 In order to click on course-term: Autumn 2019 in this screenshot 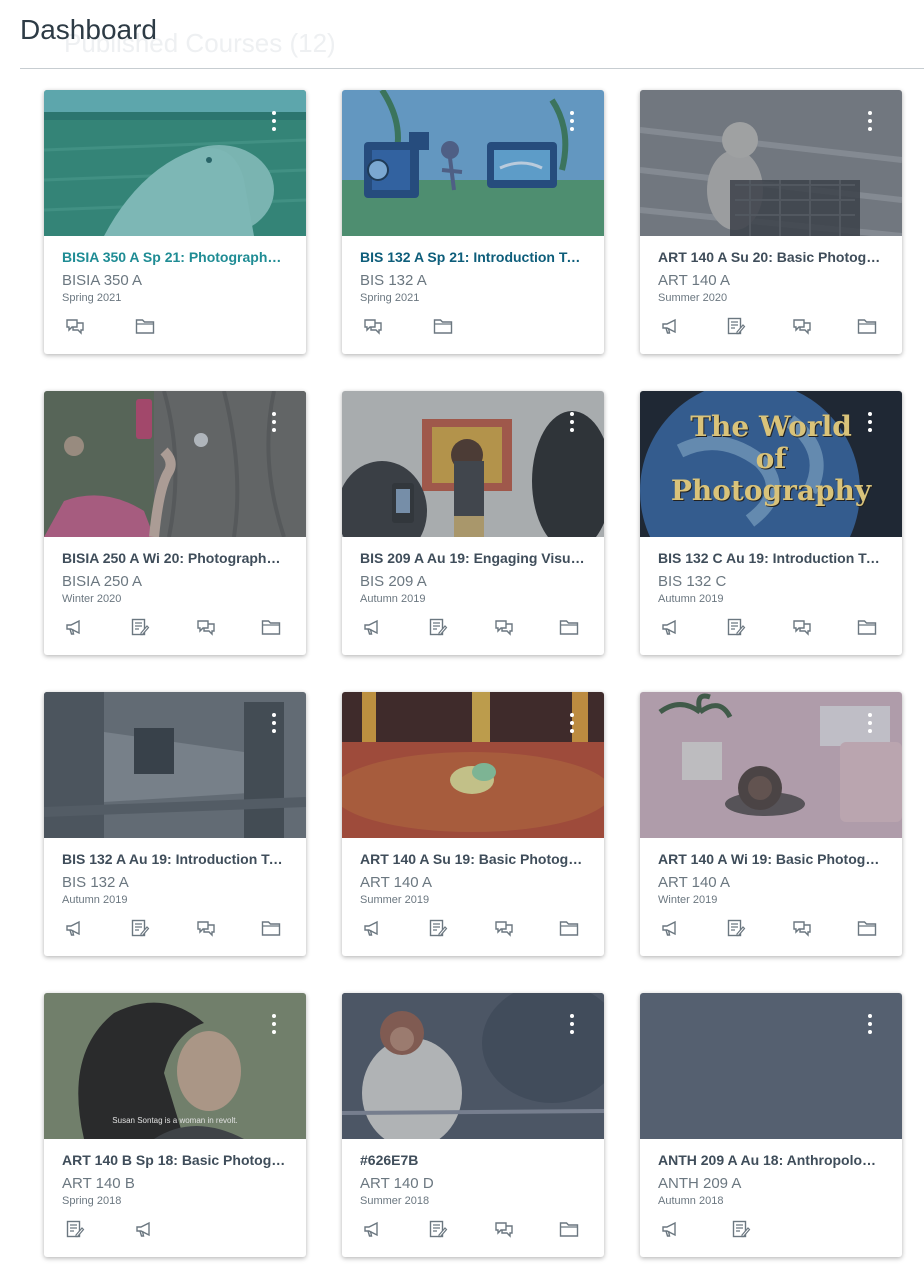, I will do `click(691, 599)`.